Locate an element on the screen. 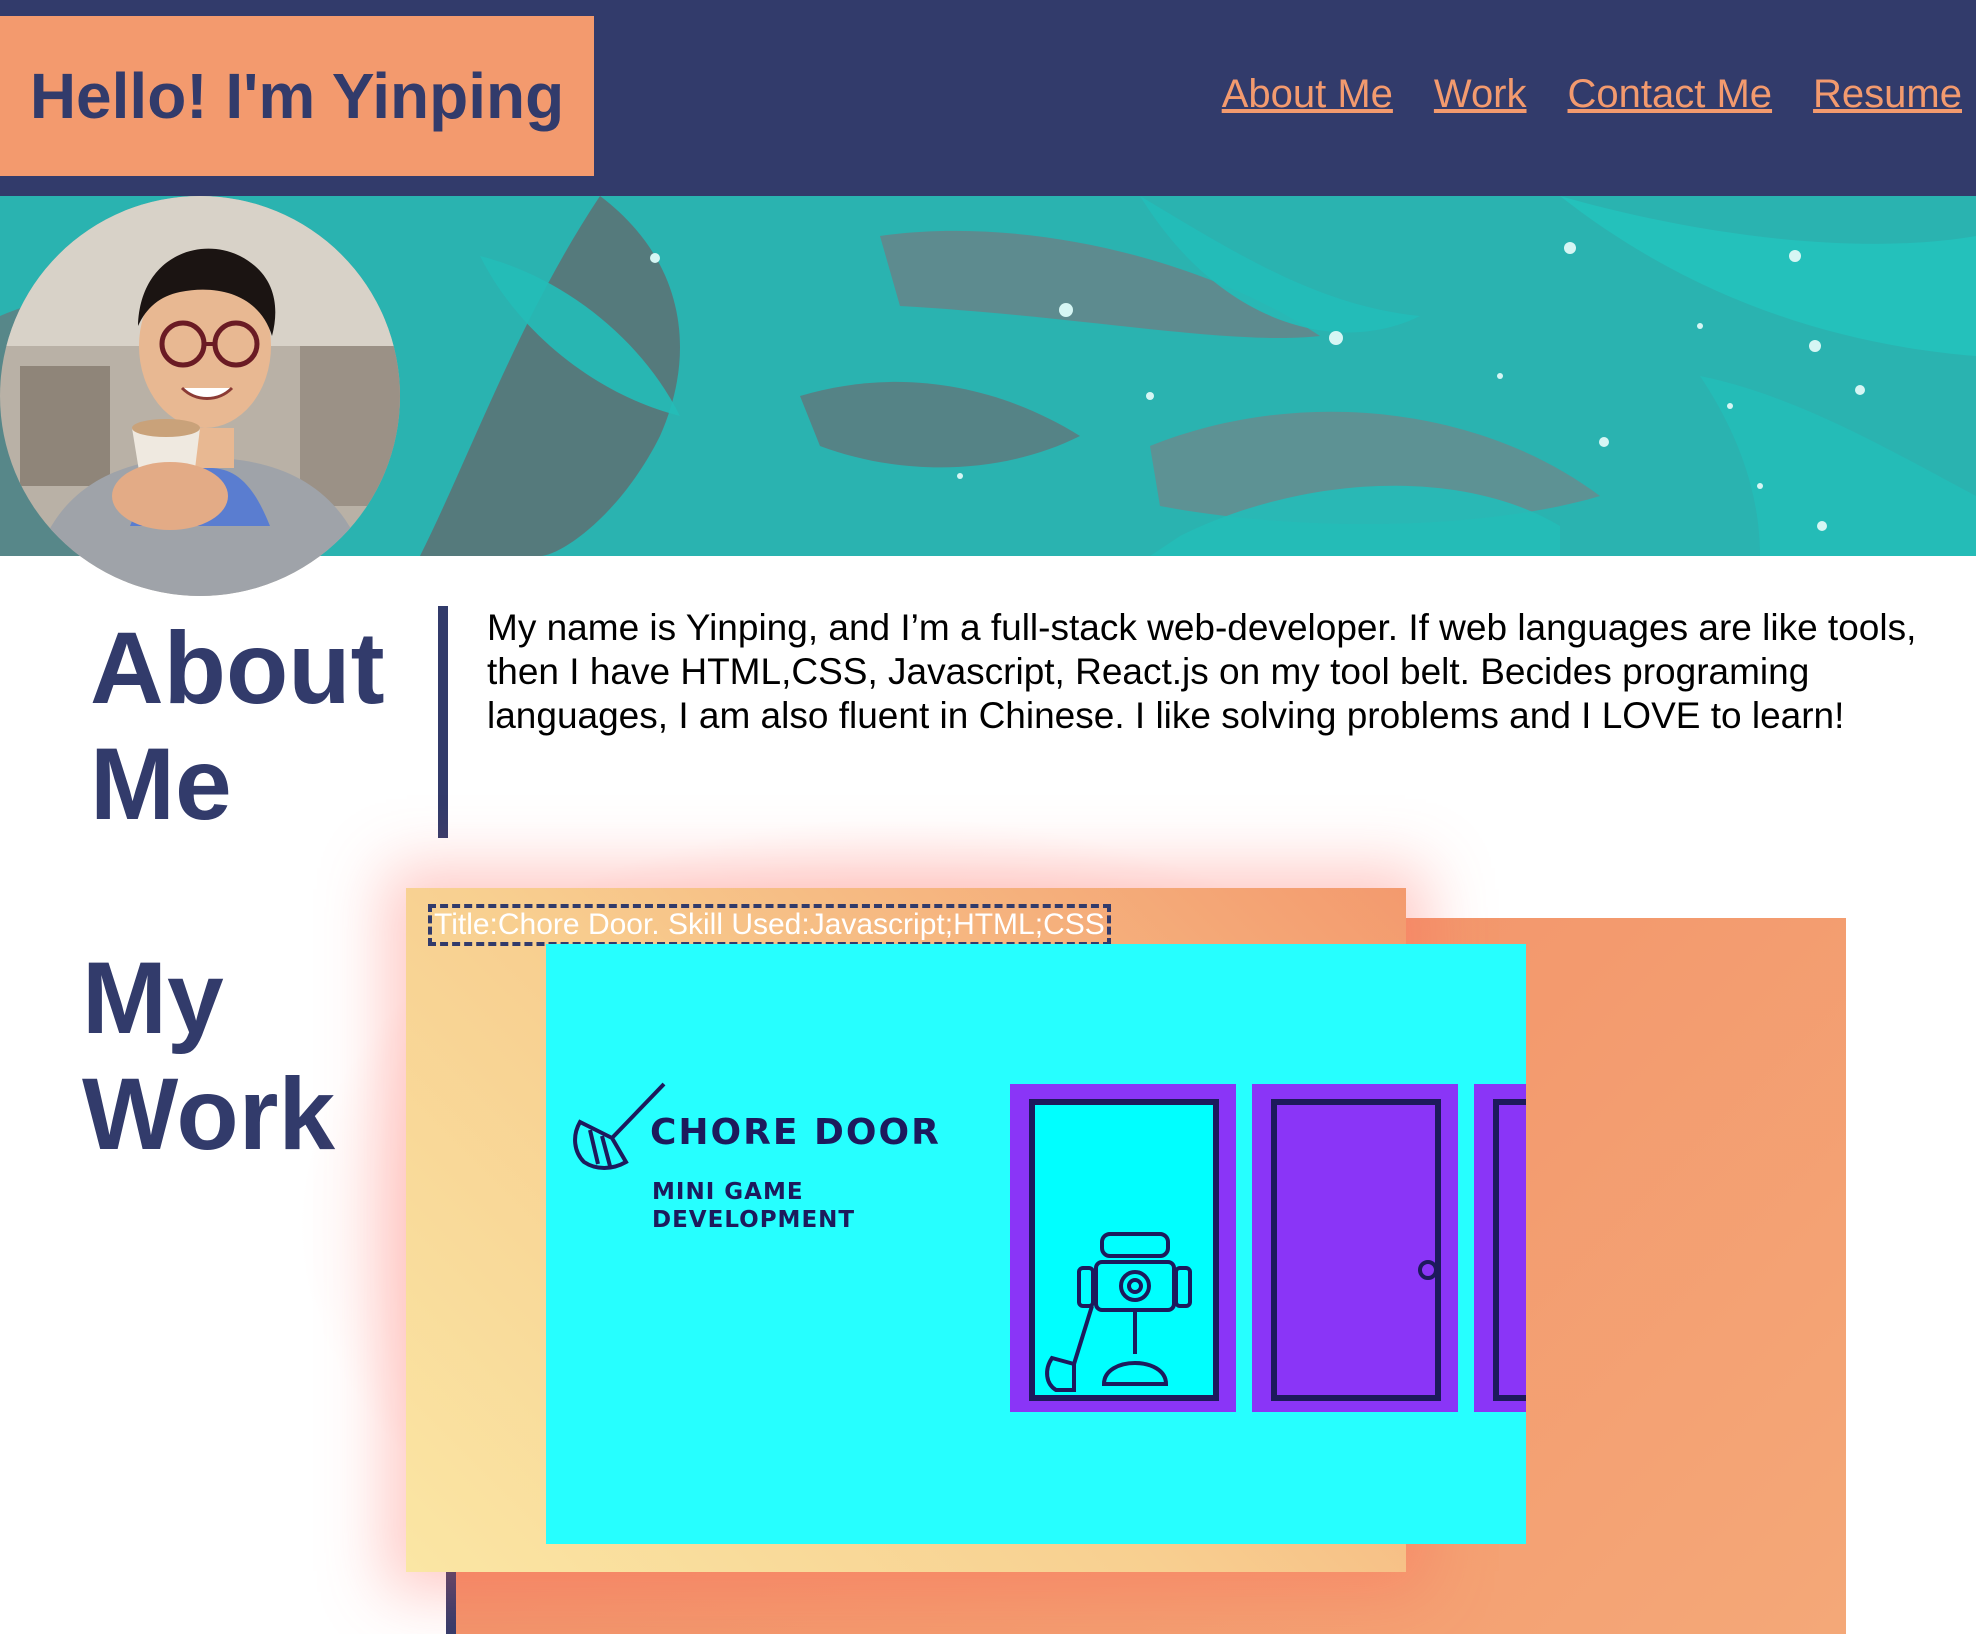 Image resolution: width=1976 pixels, height=1634 pixels. door-open-robot is located at coordinates (1123, 1248).